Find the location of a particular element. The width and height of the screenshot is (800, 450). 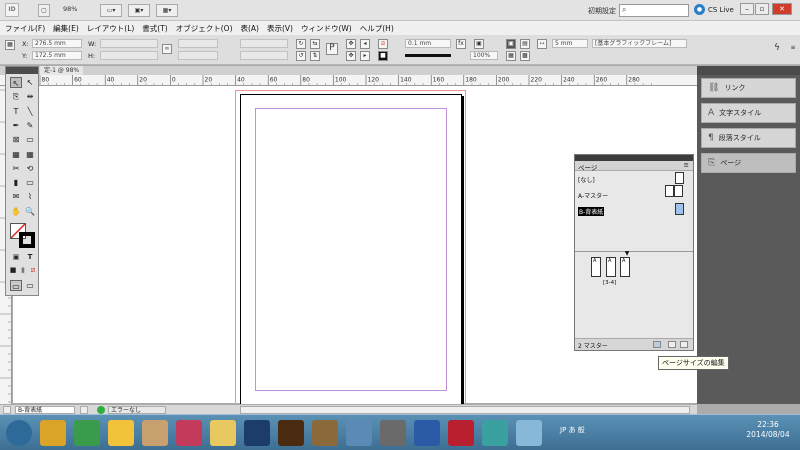

wrap-icon: ▣ is located at coordinates (511, 44).